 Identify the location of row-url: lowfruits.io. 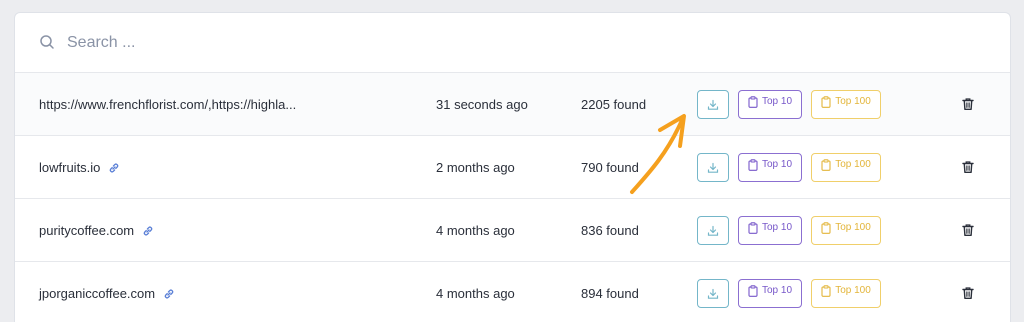
(79, 167).